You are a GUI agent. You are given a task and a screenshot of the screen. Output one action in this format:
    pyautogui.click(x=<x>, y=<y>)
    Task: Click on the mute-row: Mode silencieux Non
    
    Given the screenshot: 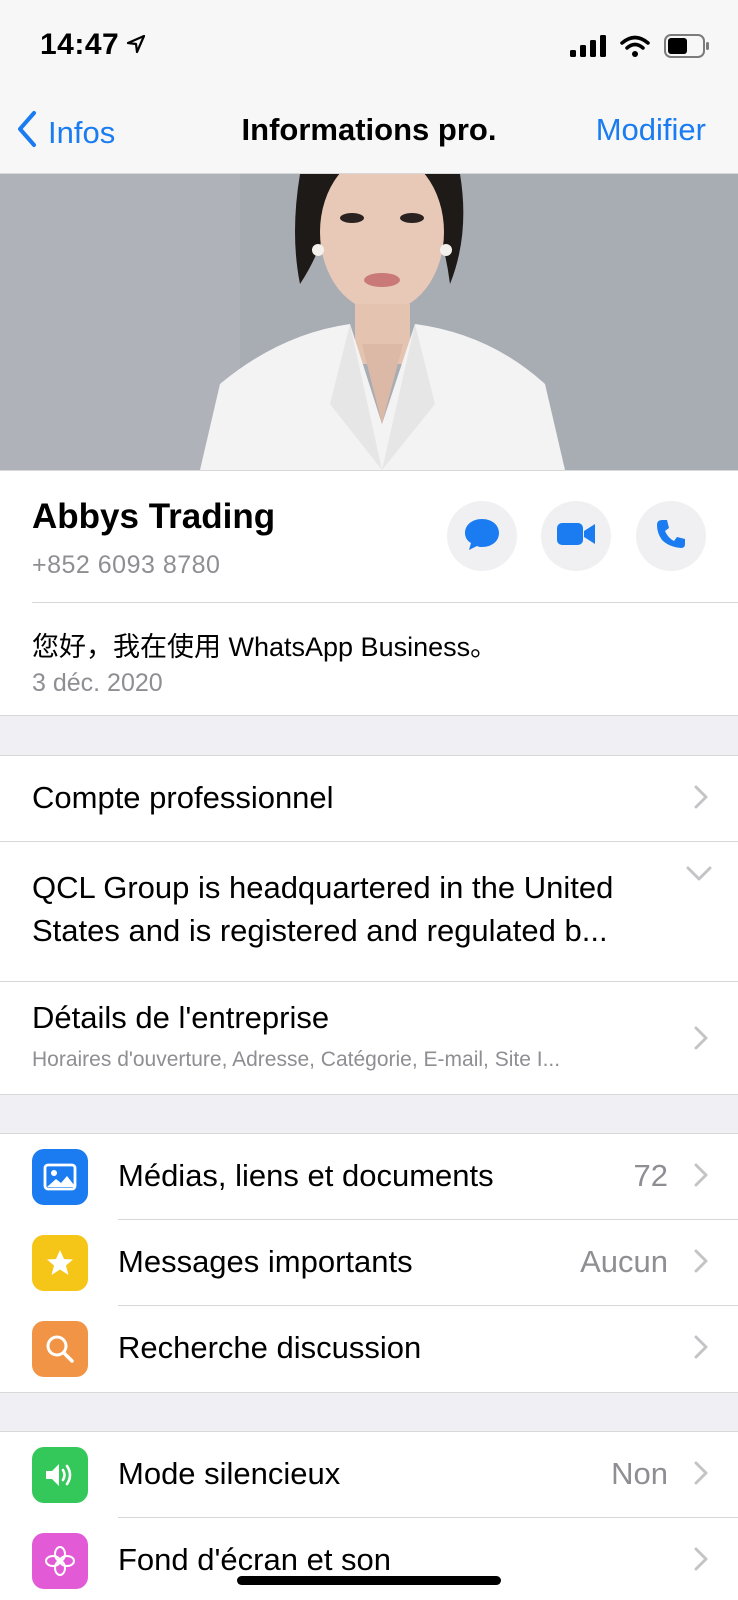 What is the action you would take?
    pyautogui.click(x=369, y=1475)
    